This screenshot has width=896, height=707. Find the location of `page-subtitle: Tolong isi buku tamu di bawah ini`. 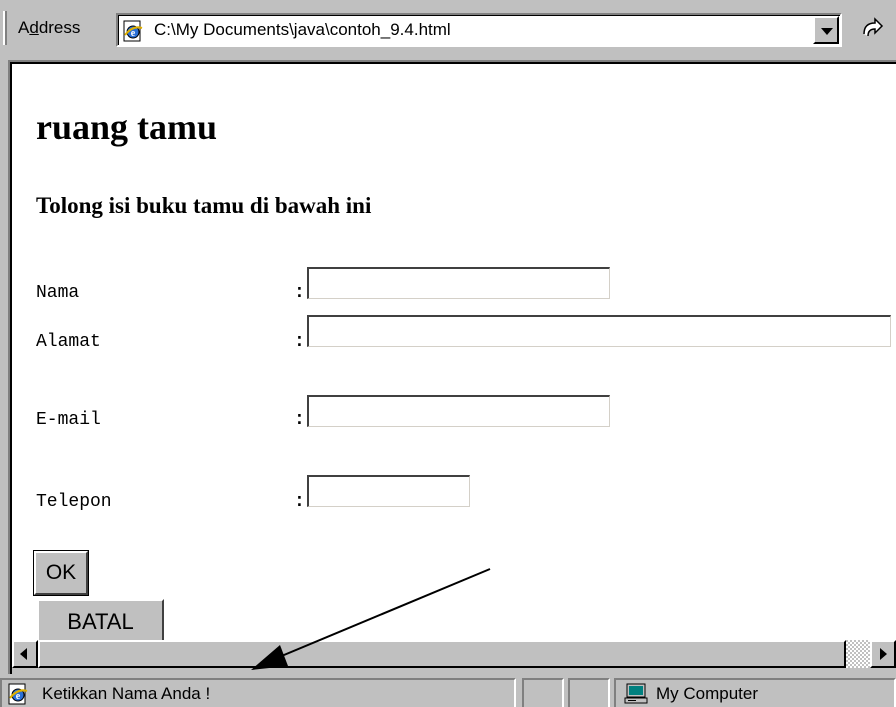

page-subtitle: Tolong isi buku tamu di bawah ini is located at coordinates (204, 205).